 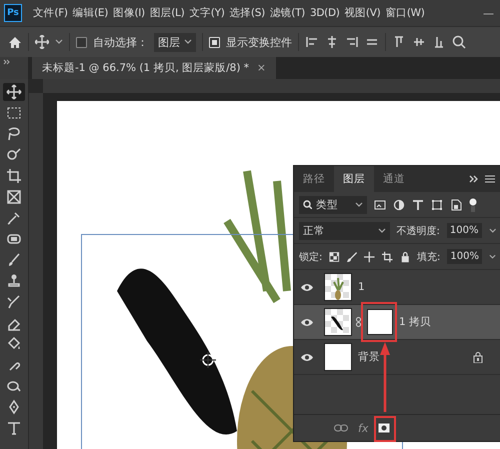 I want to click on crop-tool-icon, so click(x=14, y=176).